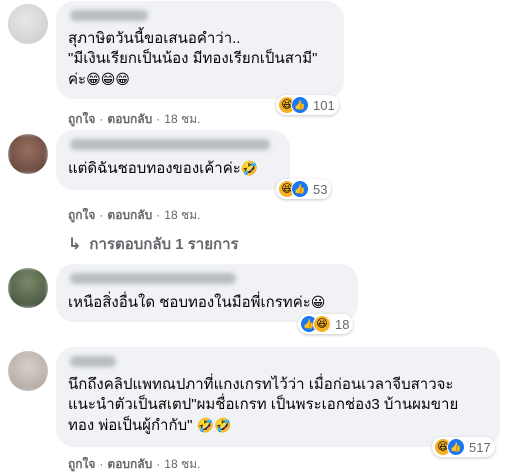 The width and height of the screenshot is (530, 474). I want to click on reaction-summary: 😆 👍 517, so click(463, 447).